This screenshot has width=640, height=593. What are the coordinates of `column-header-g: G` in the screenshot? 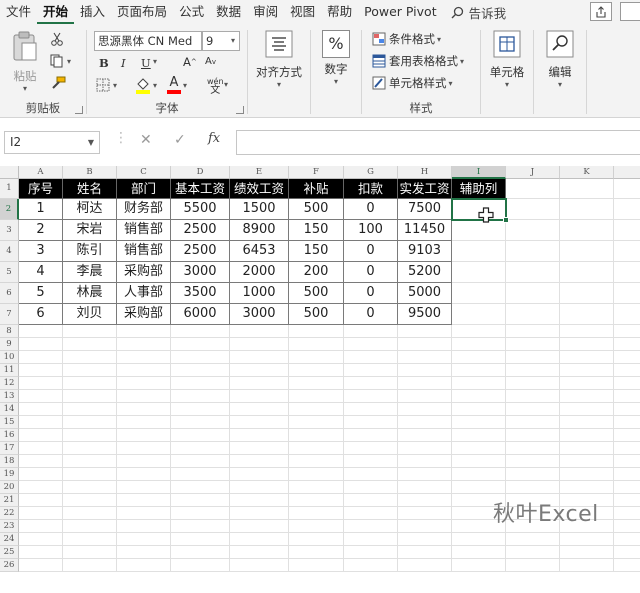 It's located at (371, 172).